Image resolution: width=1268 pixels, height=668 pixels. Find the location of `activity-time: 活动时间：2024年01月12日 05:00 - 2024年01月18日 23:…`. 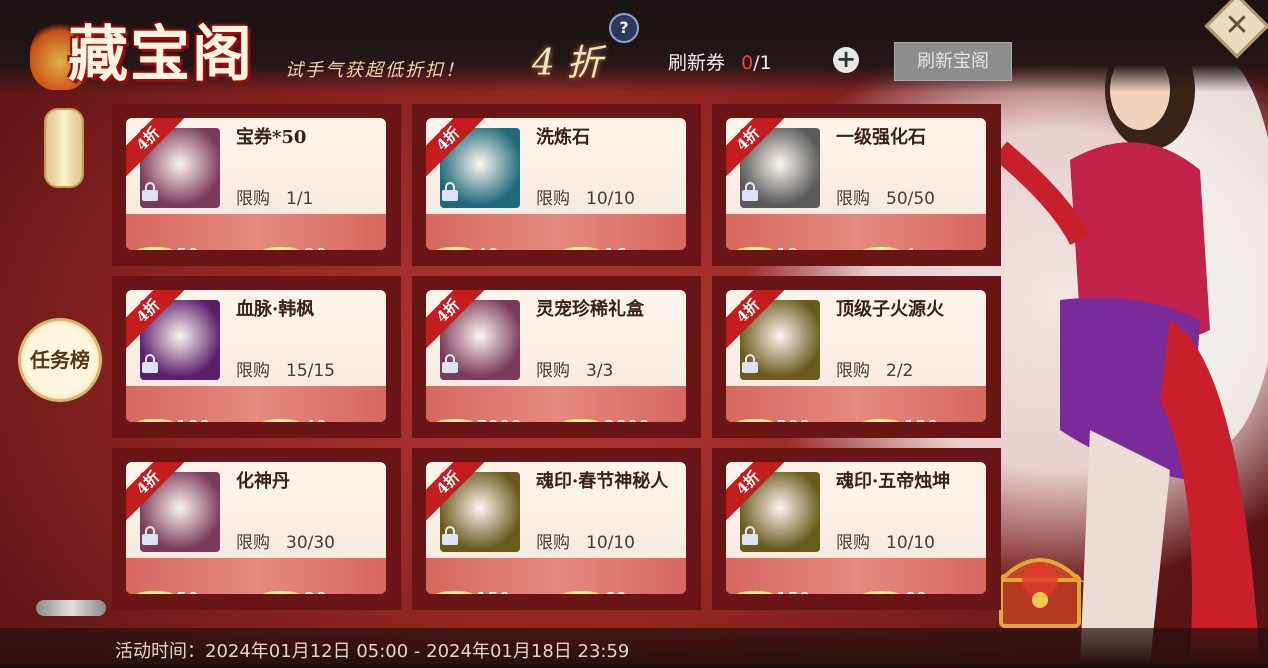

activity-time: 活动时间：2024年01月12日 05:00 - 2024年01月18日 23:… is located at coordinates (372, 651).